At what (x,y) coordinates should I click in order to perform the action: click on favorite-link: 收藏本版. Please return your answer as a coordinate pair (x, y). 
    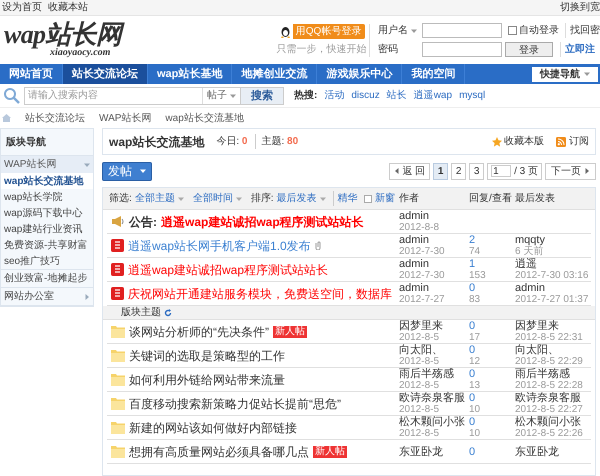
    Looking at the image, I should click on (524, 141).